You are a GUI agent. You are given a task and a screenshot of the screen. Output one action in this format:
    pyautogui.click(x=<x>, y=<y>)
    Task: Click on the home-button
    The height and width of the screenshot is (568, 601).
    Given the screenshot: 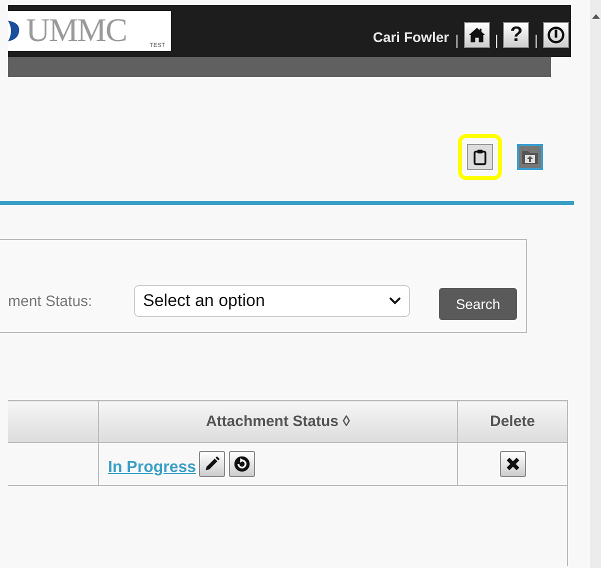 What is the action you would take?
    pyautogui.click(x=477, y=35)
    